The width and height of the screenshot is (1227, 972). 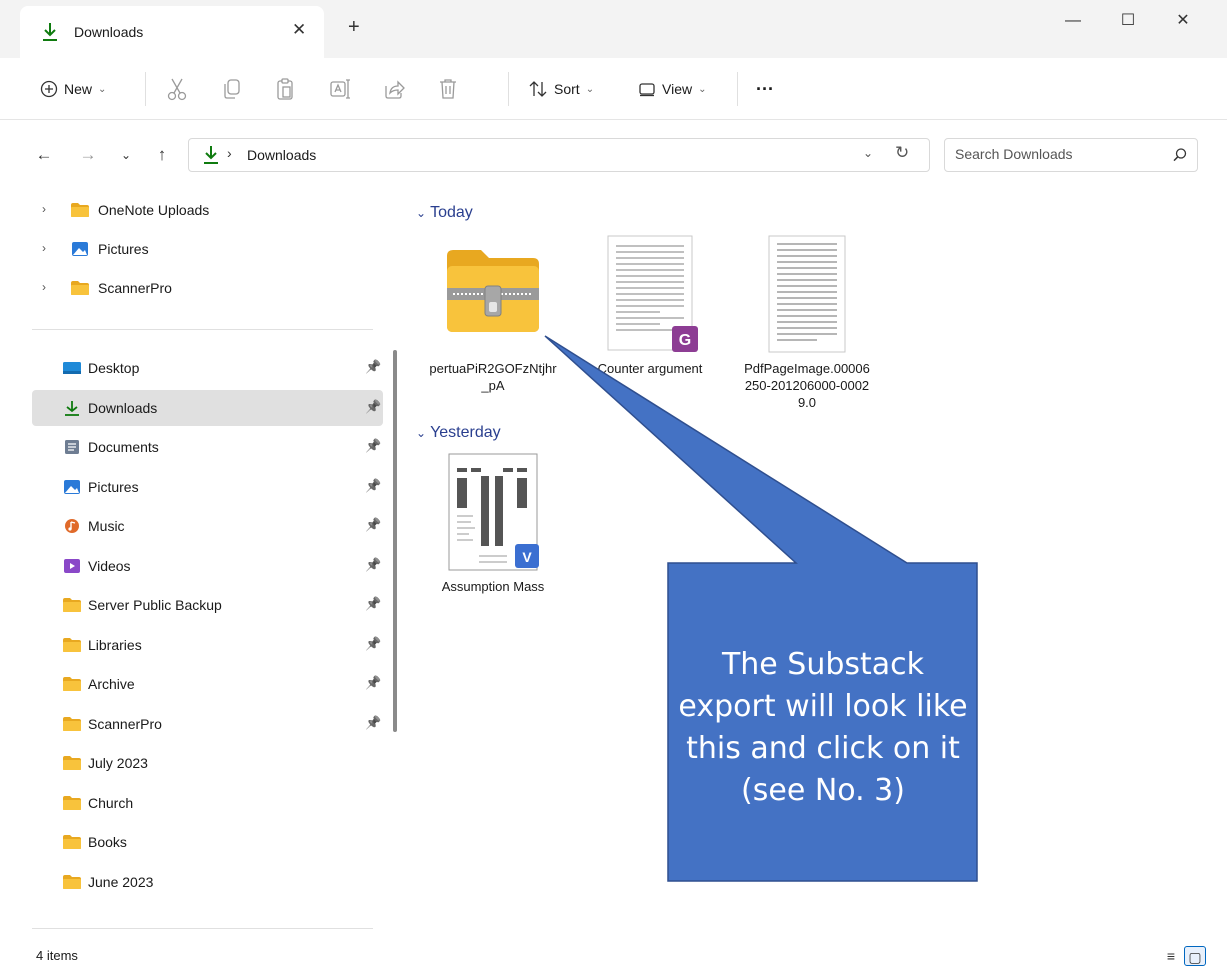 I want to click on forward-arrow-icon: →, so click(x=88, y=155).